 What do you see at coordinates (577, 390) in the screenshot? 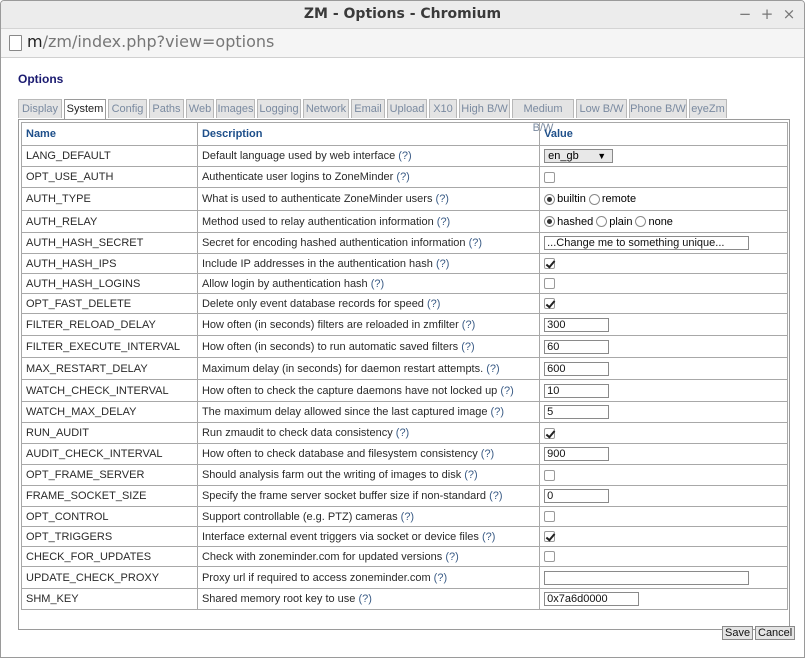
I see `option-text-input: 10` at bounding box center [577, 390].